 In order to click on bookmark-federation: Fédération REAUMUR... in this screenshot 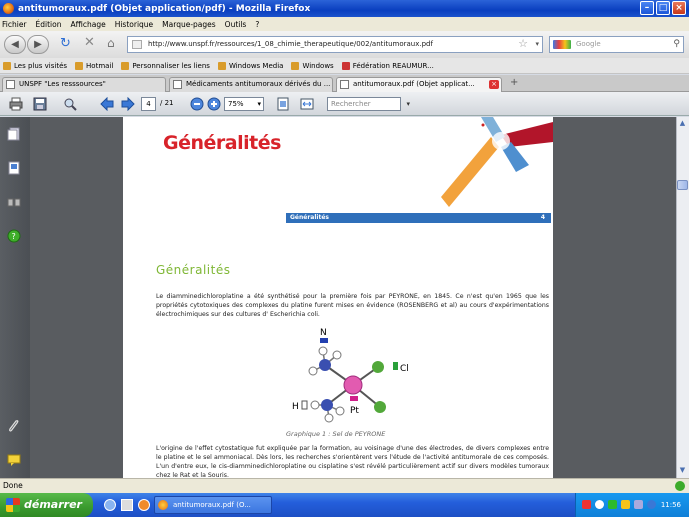, I will do `click(387, 65)`.